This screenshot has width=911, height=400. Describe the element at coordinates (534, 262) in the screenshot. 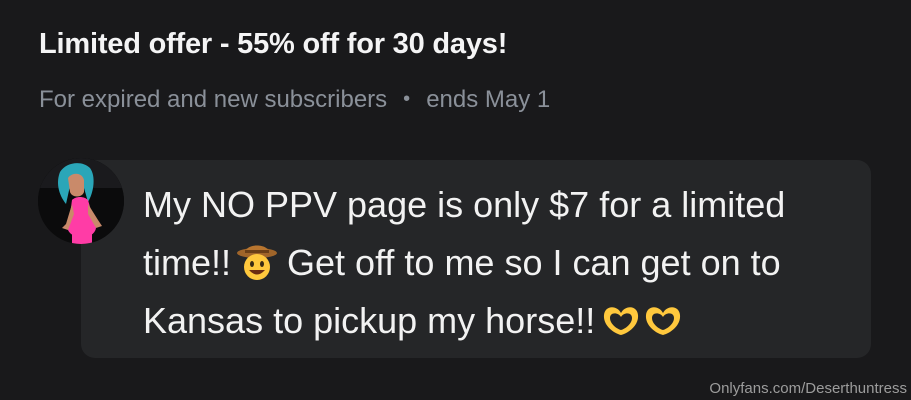

I see `message-line-2b: Get off to me so I can get on to` at that location.